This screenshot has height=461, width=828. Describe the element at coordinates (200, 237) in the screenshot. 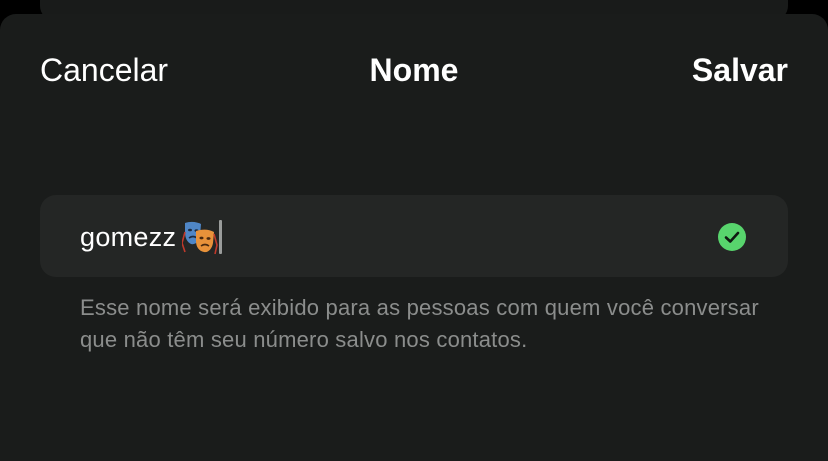

I see `performing-arts-emoji-icon` at that location.